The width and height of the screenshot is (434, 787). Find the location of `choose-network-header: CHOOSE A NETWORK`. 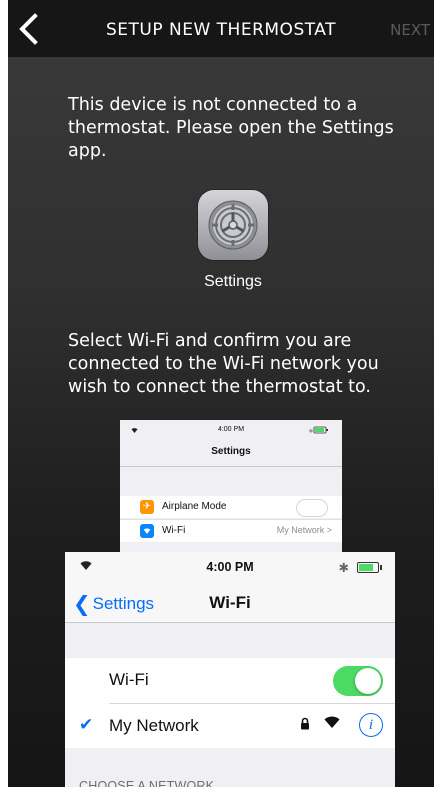

choose-network-header: CHOOSE A NETWORK is located at coordinates (147, 783).